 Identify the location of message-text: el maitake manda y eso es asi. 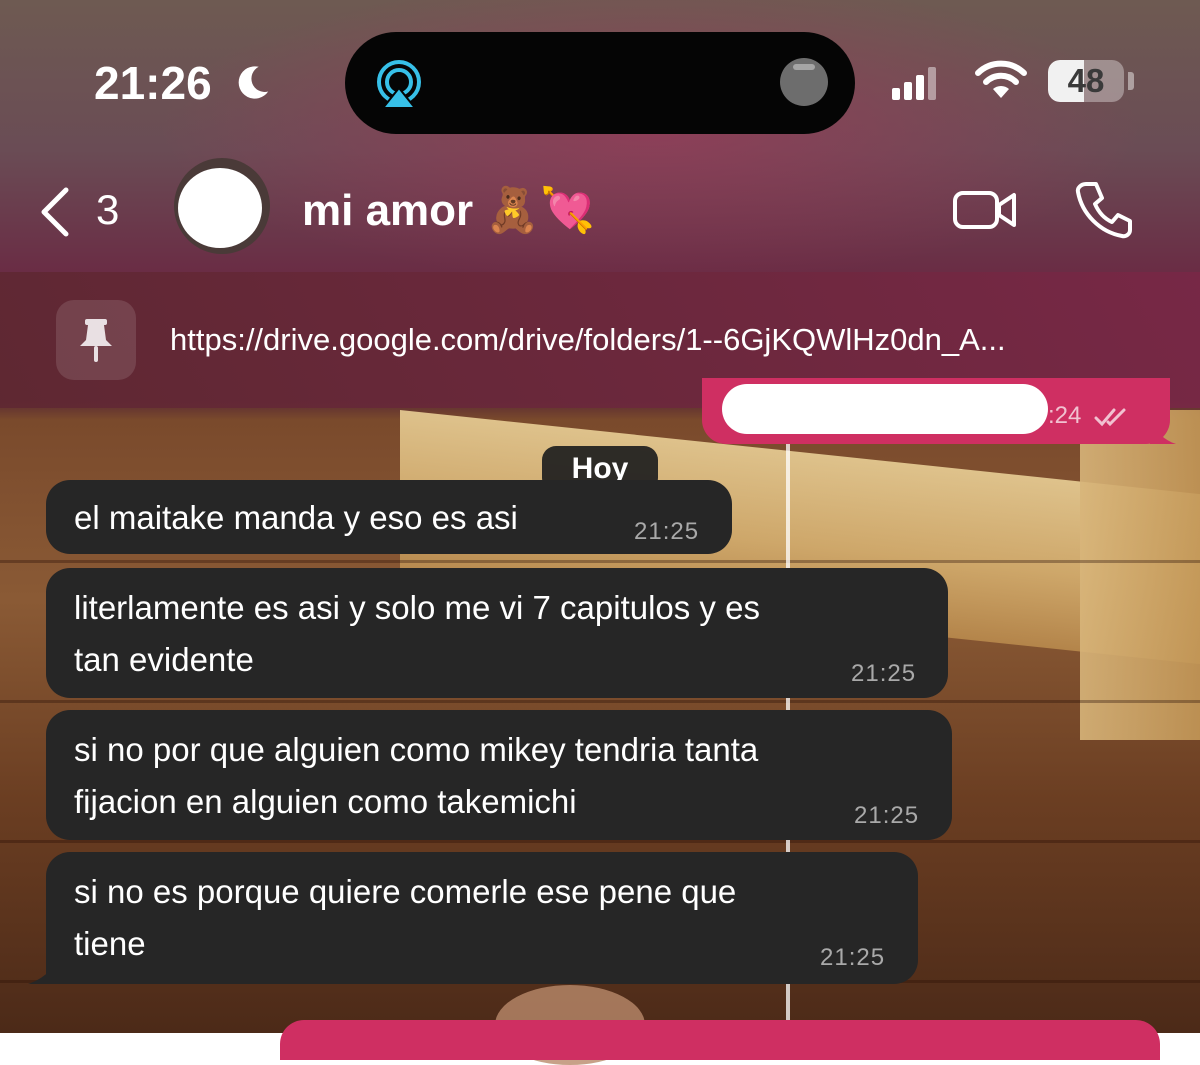
(296, 517).